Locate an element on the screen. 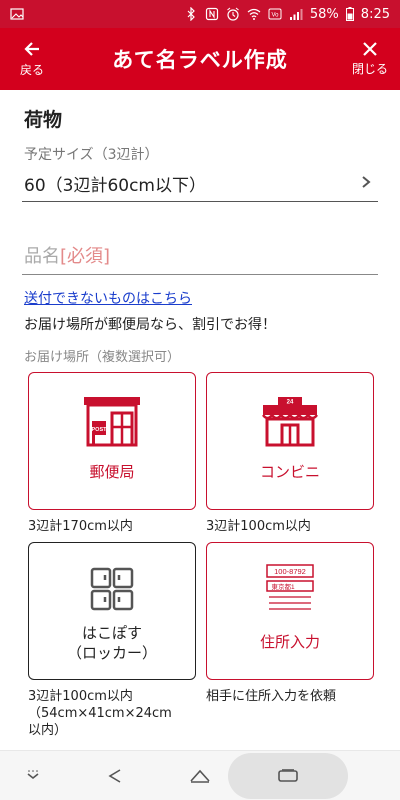 This screenshot has width=400, height=800. option-convenience-store: 24 コンビニ is located at coordinates (290, 441).